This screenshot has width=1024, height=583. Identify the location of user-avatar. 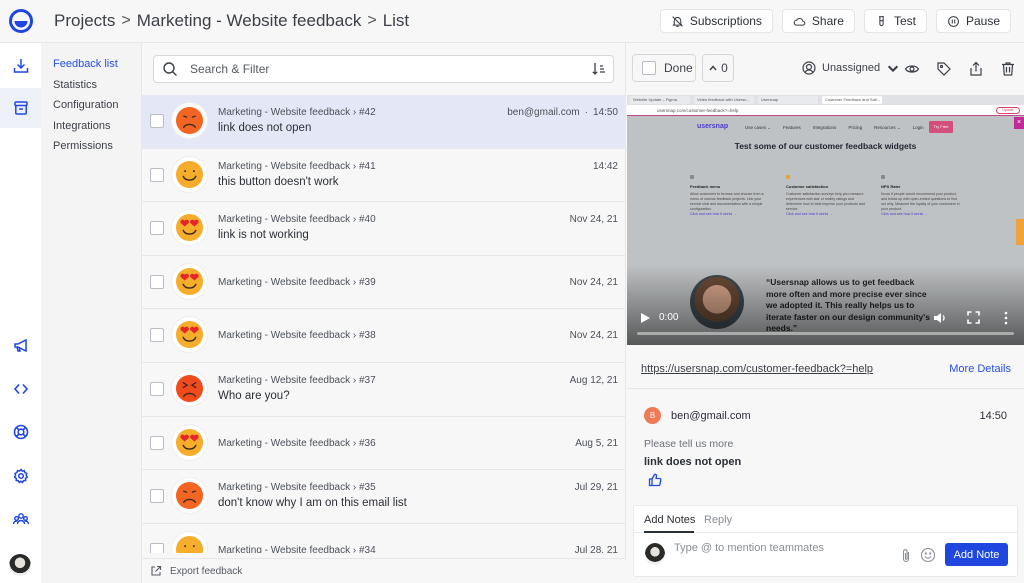
(20, 565).